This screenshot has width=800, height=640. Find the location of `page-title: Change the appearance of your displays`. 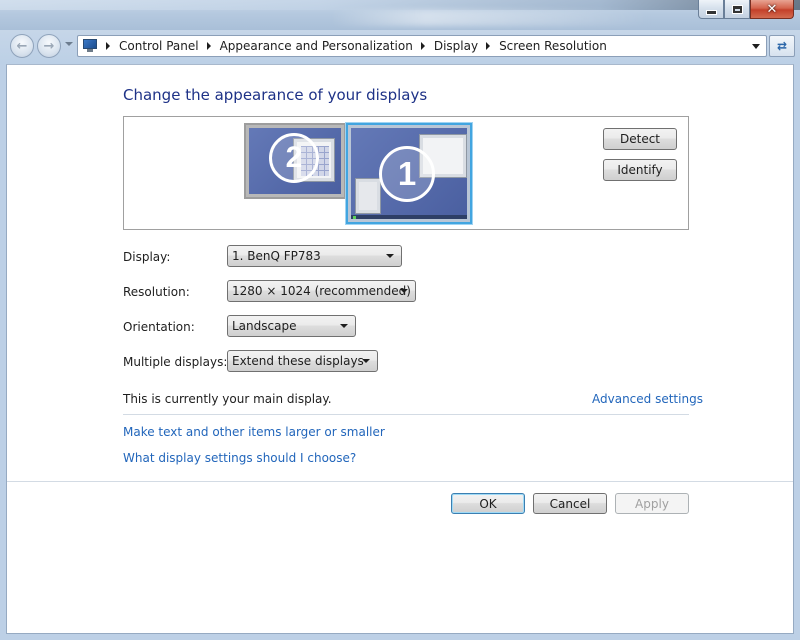

page-title: Change the appearance of your displays is located at coordinates (275, 95).